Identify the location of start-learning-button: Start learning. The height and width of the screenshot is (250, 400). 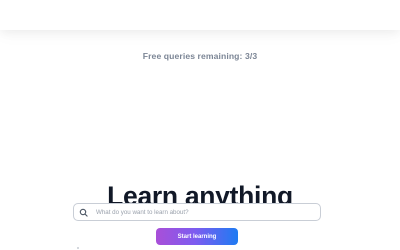
(197, 236).